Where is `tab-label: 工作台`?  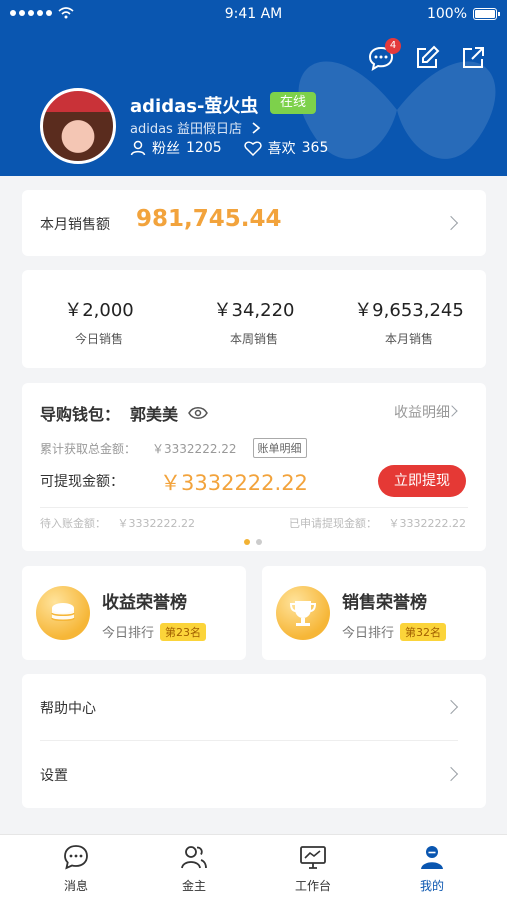
tab-label: 工作台 is located at coordinates (312, 886).